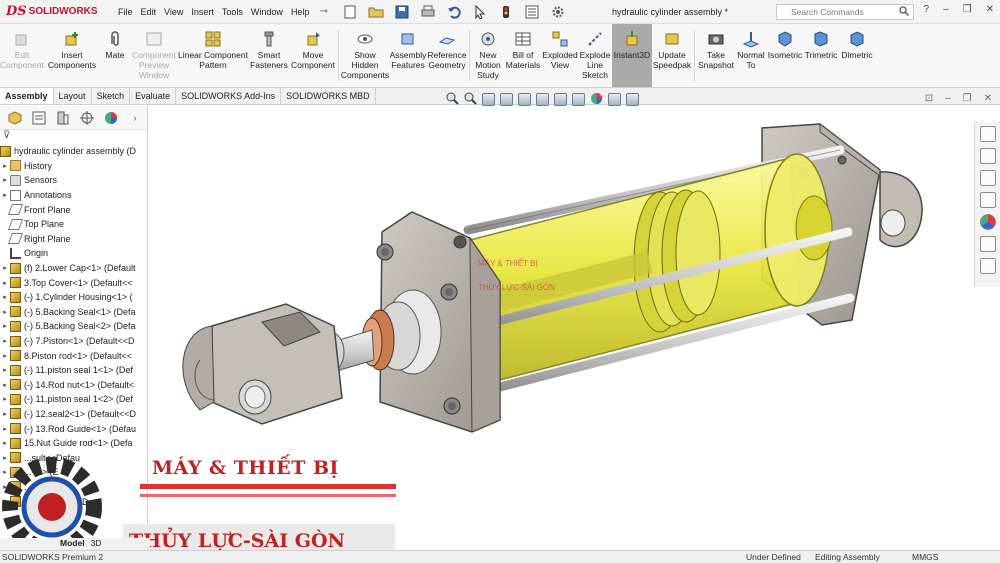 The width and height of the screenshot is (1000, 563). Describe the element at coordinates (560, 55) in the screenshot. I see `exploded-view-button: Exploded View` at that location.